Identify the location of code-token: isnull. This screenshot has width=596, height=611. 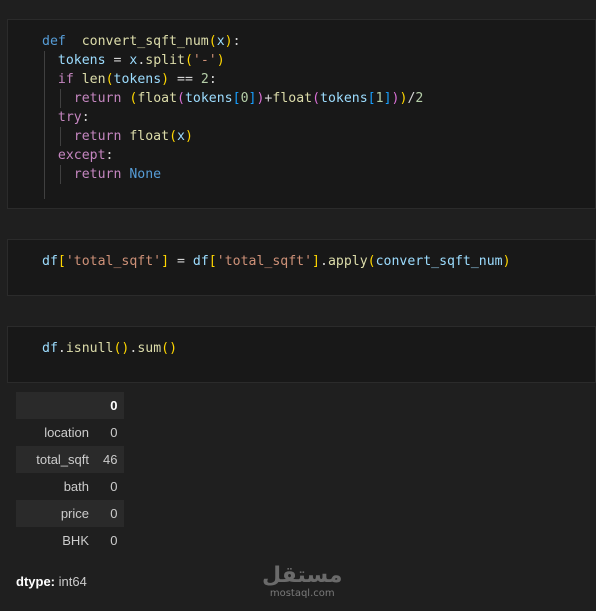
(89, 348).